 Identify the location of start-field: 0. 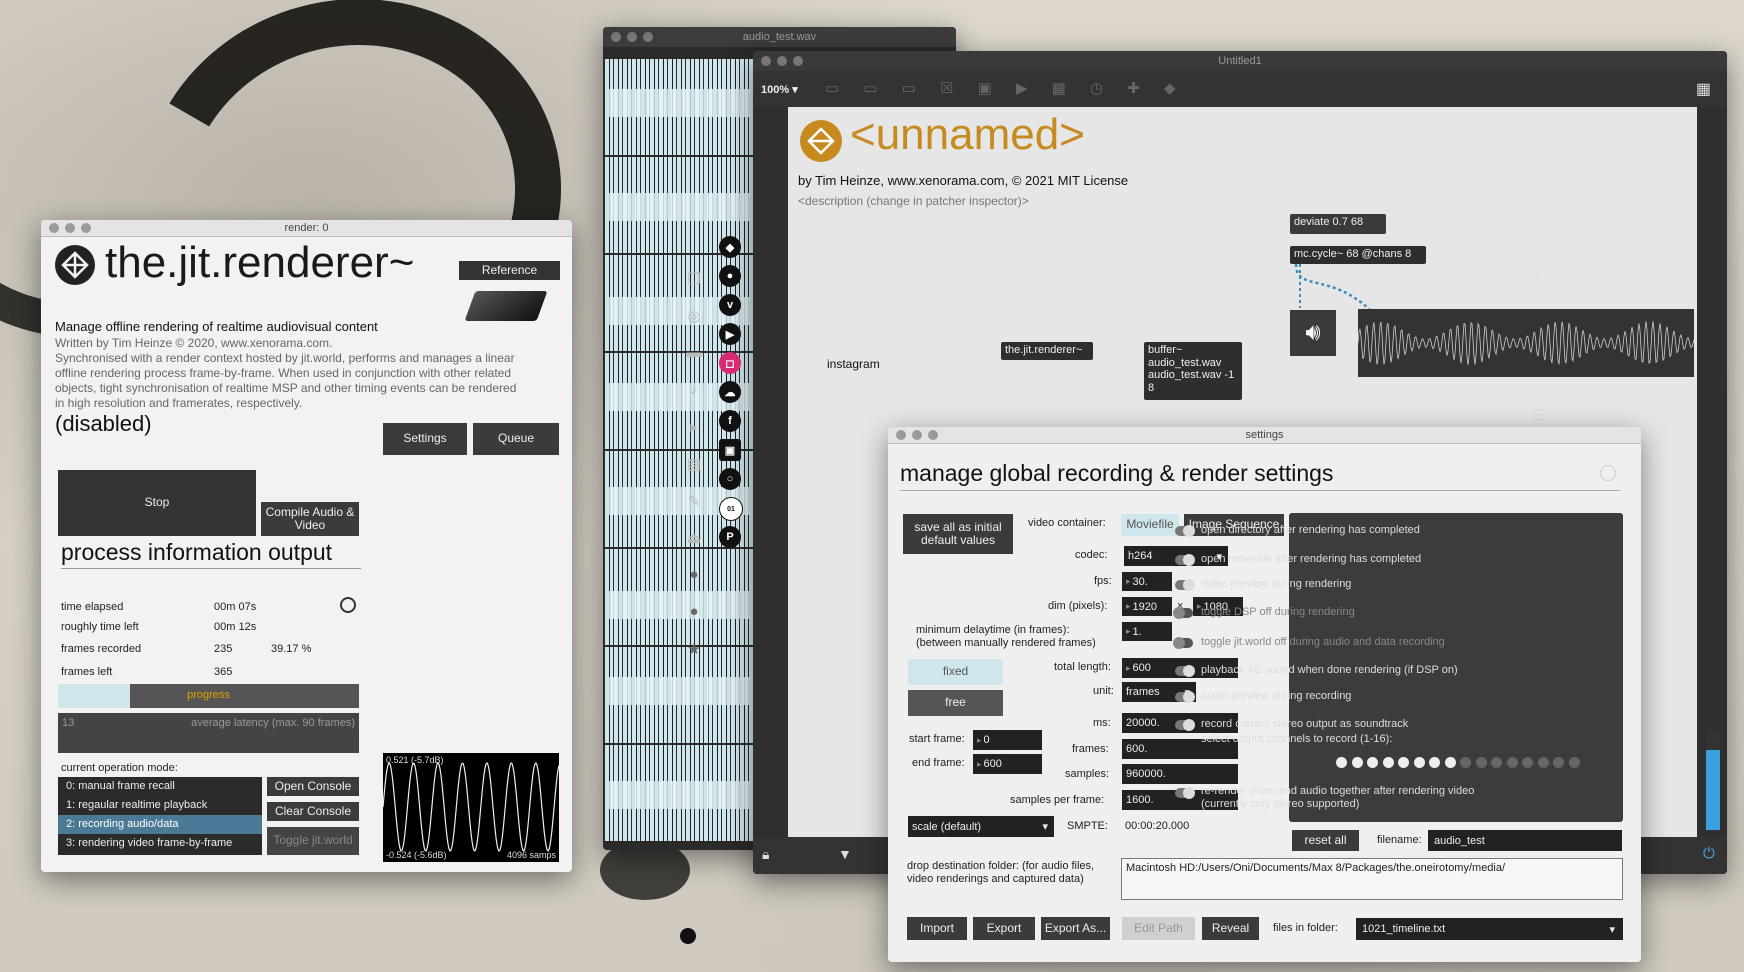
(1007, 740).